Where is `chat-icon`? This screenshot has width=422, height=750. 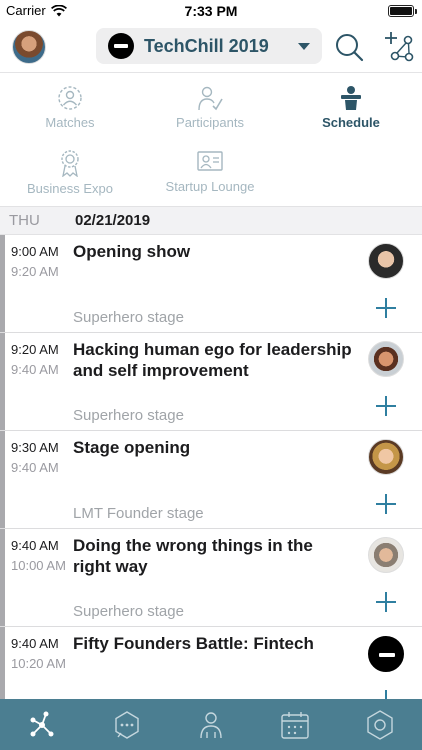
chat-icon is located at coordinates (126, 724).